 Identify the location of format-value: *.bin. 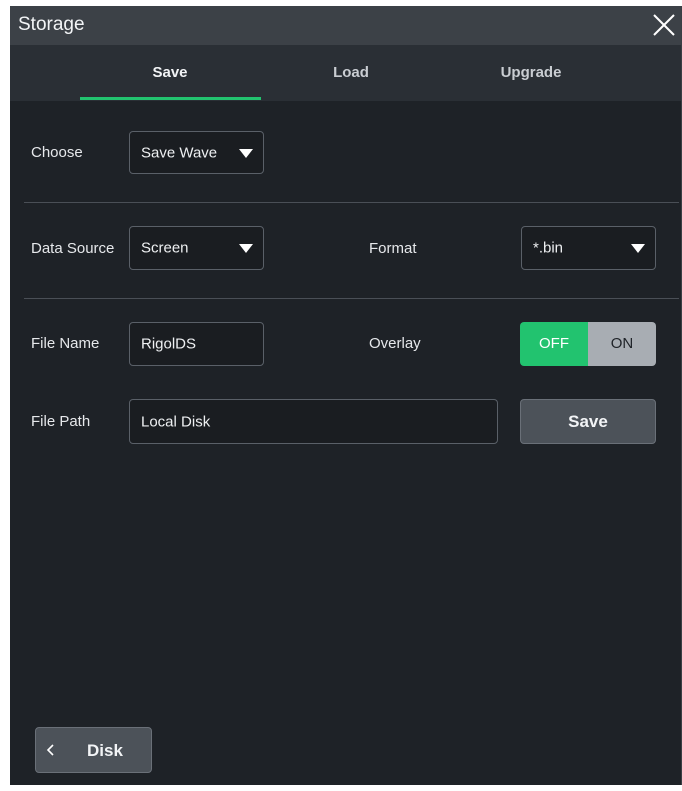
(548, 248).